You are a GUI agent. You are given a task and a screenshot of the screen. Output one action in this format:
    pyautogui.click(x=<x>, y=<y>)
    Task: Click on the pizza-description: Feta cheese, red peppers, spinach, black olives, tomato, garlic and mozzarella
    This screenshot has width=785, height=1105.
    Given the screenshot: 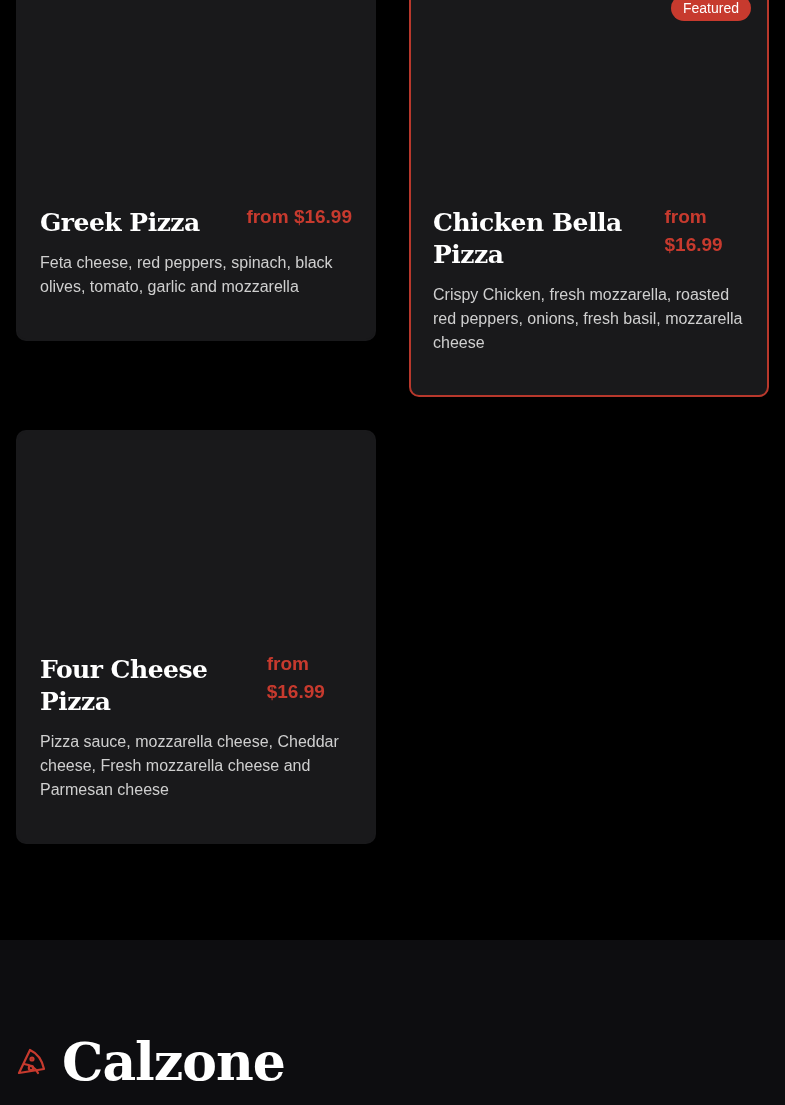 What is the action you would take?
    pyautogui.click(x=187, y=275)
    